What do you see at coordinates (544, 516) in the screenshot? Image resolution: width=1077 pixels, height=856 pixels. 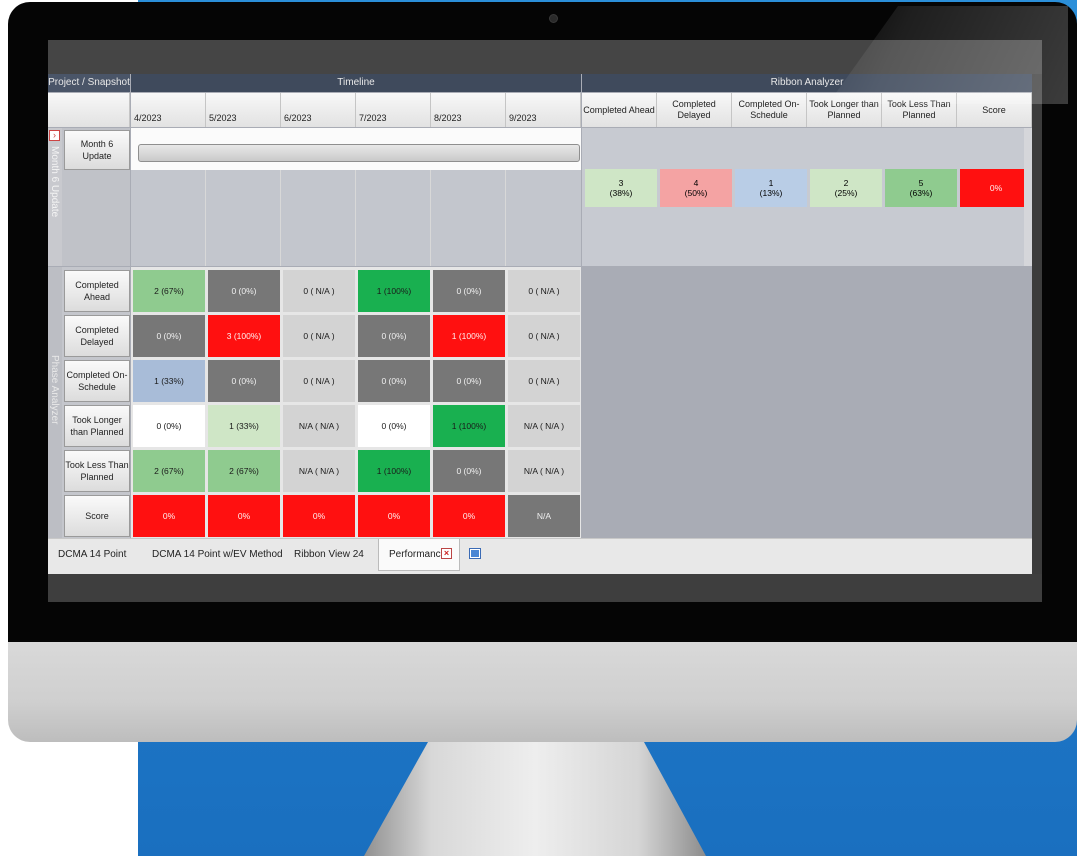 I see `phase-cell: N/A` at bounding box center [544, 516].